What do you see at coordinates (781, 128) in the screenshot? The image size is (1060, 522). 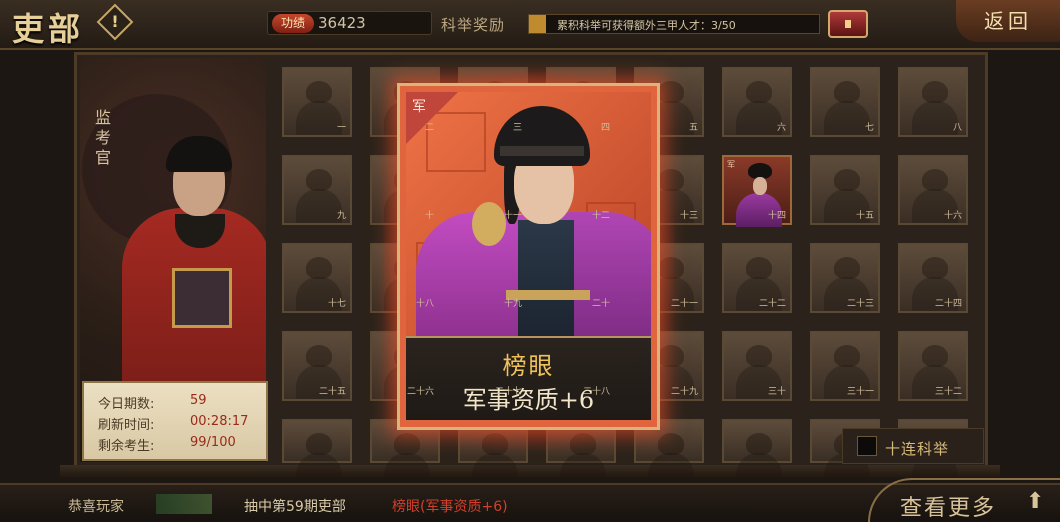 I see `card-number: 六` at bounding box center [781, 128].